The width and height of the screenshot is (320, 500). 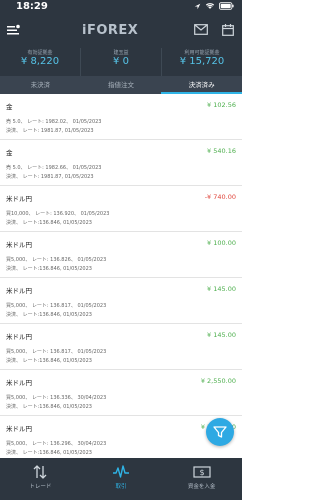 I want to click on summary-equity: 有効証拠金 ¥ 8,220, so click(x=40, y=62).